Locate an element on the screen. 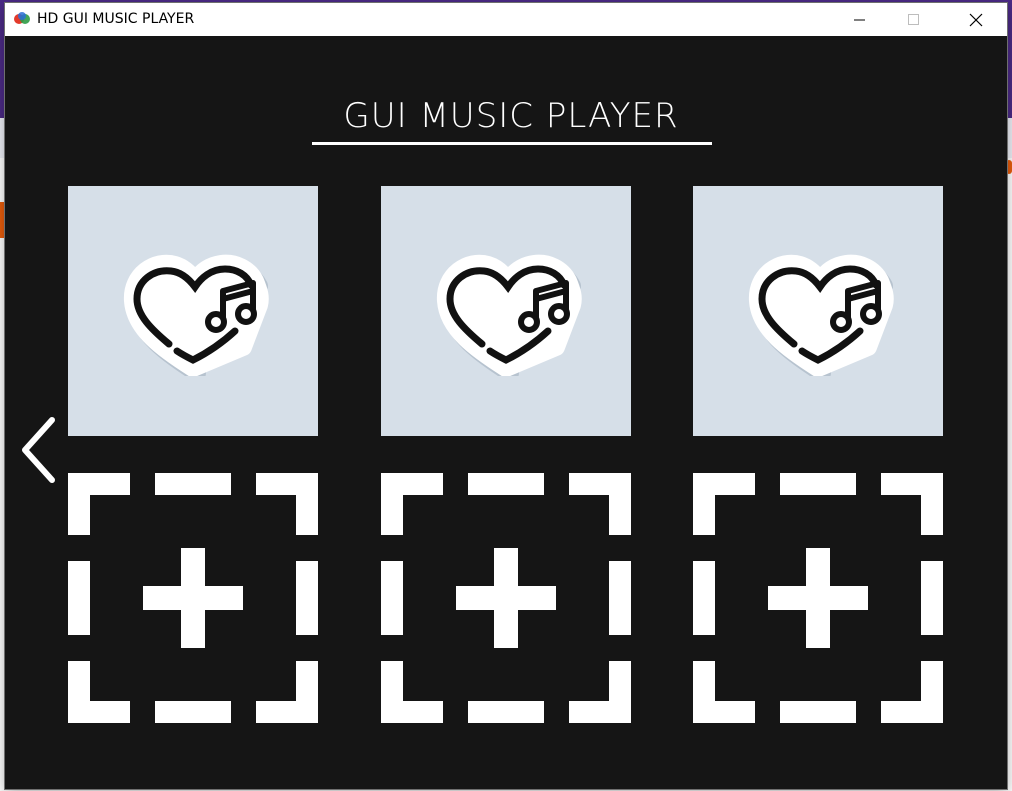  close-button is located at coordinates (976, 19).